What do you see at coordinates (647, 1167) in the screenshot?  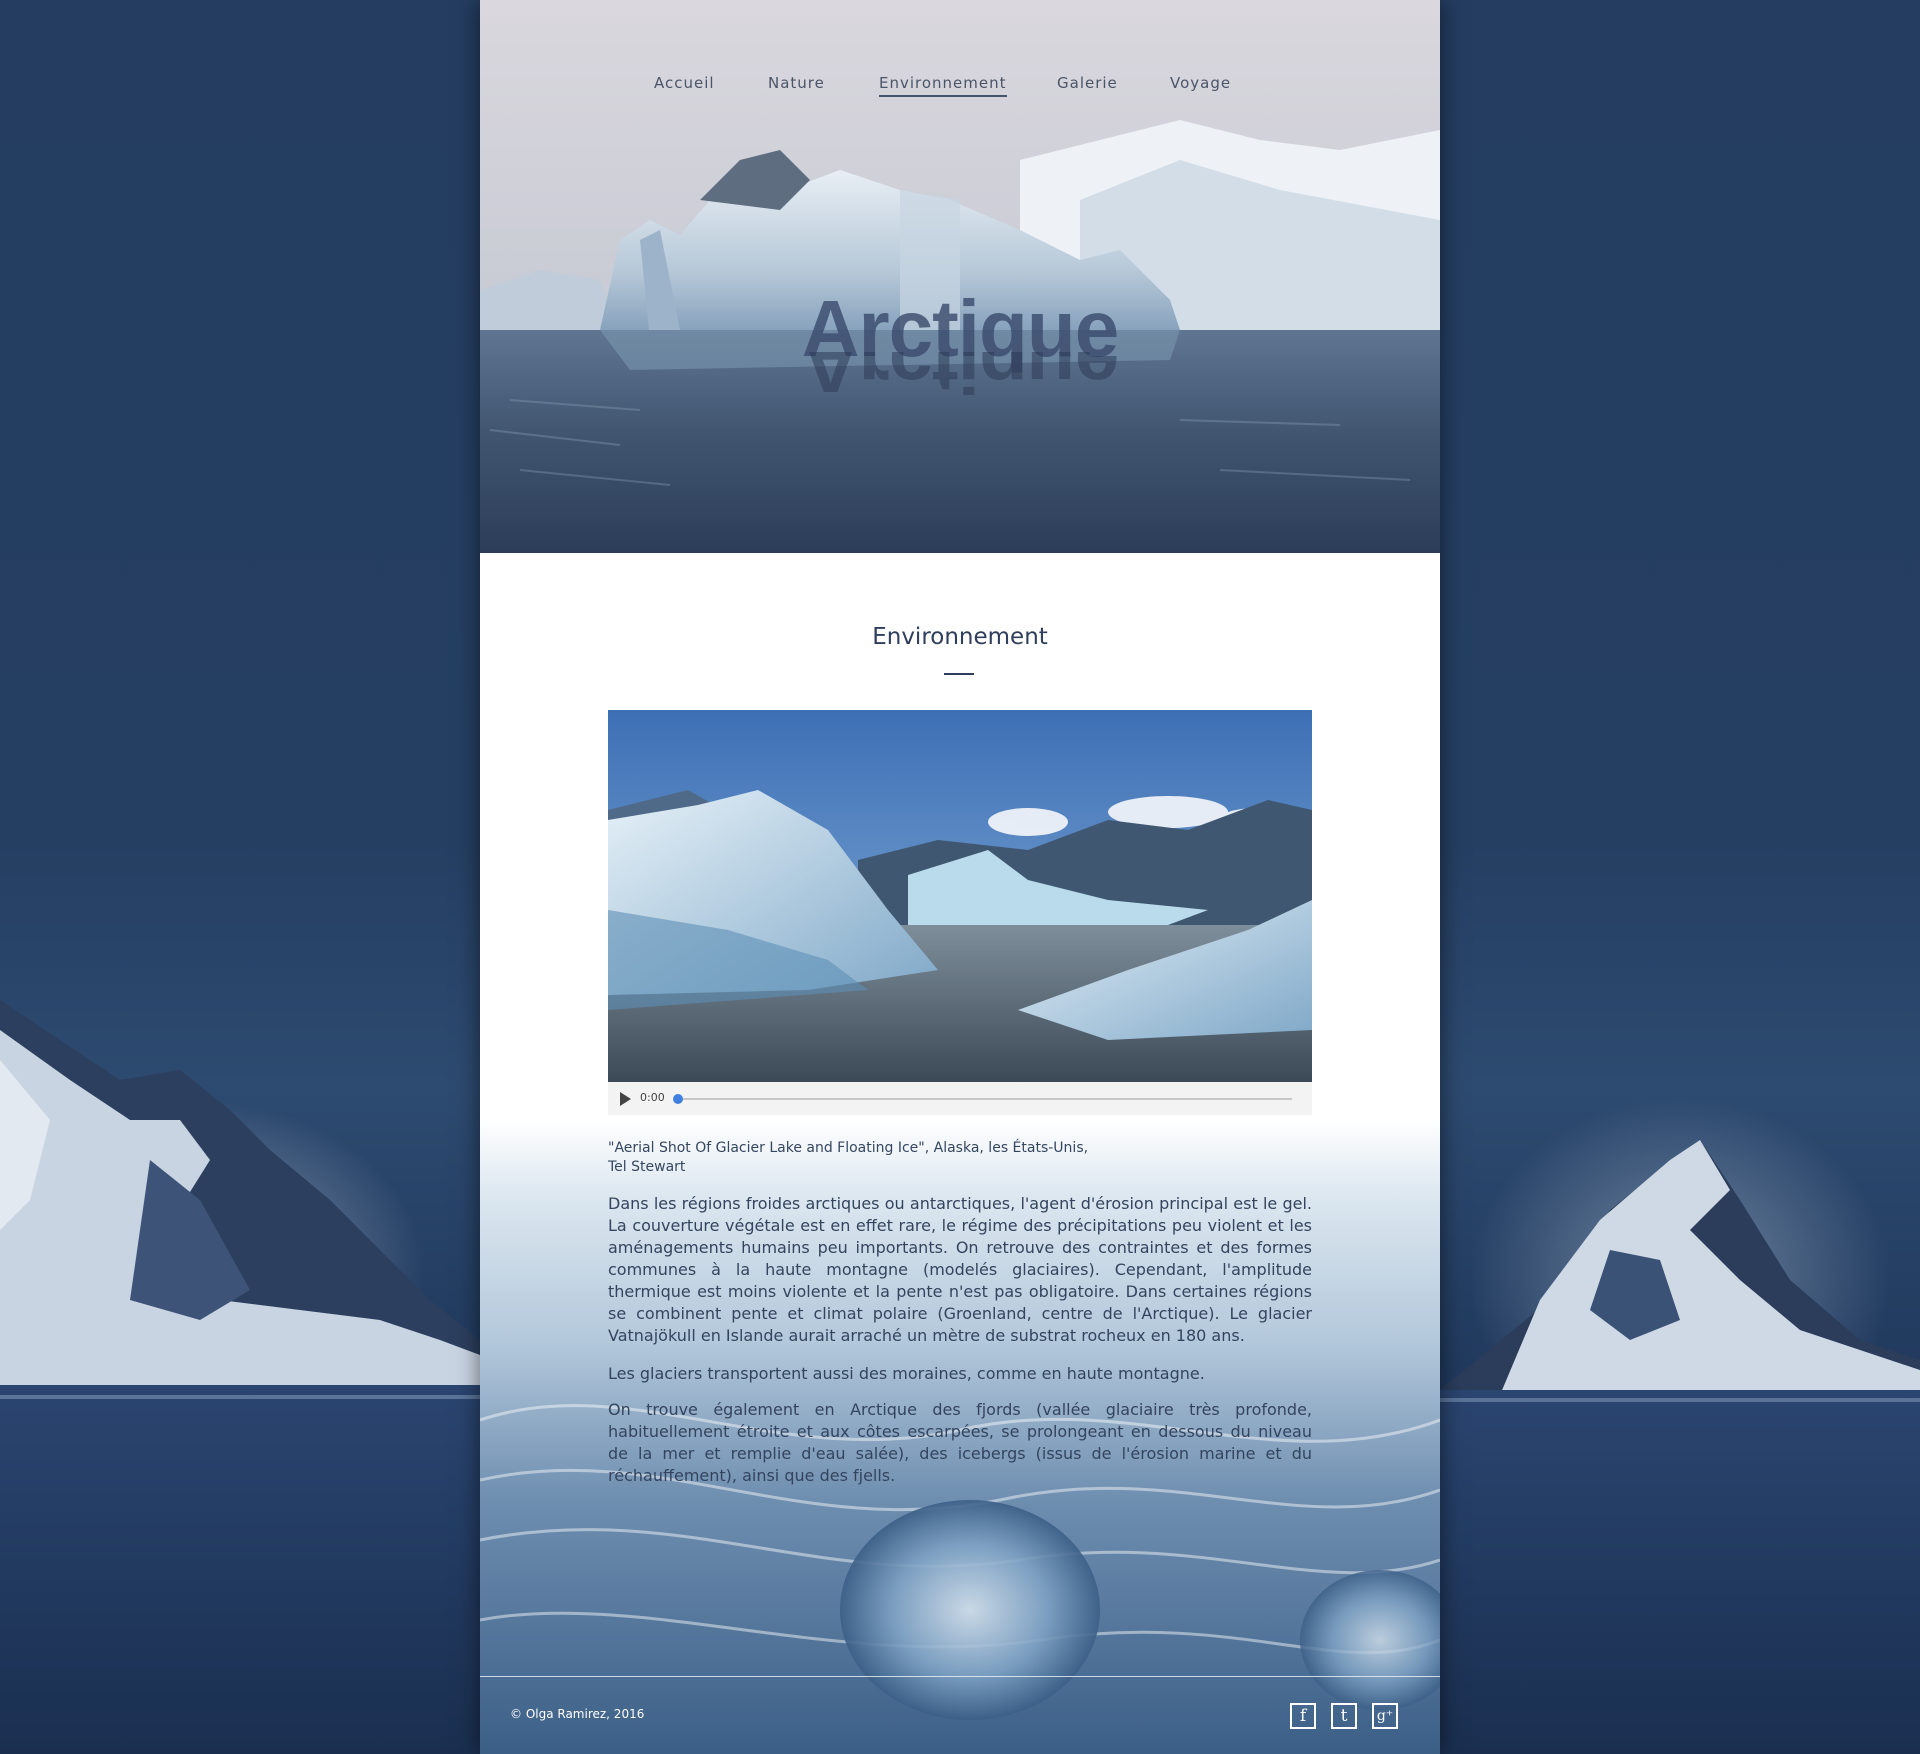 I see `caption-credit: Tel Stewart` at bounding box center [647, 1167].